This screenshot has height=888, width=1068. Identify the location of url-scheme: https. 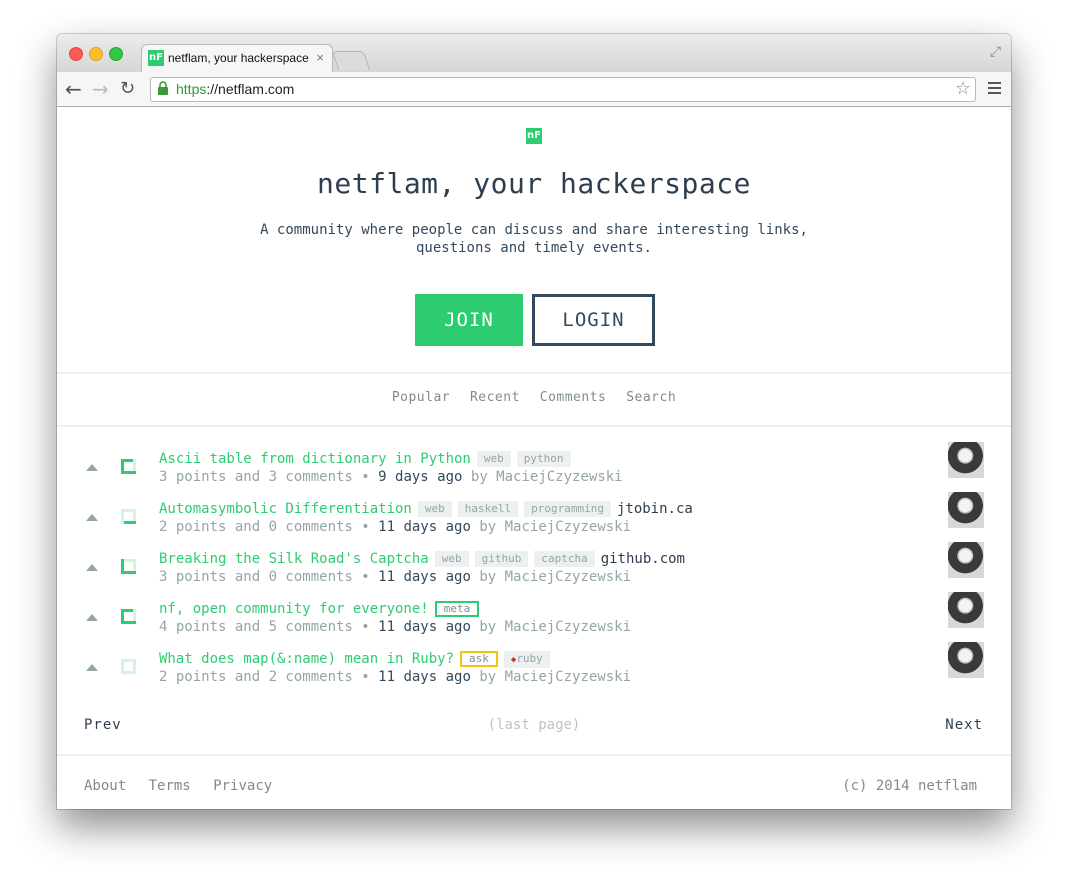
(191, 89).